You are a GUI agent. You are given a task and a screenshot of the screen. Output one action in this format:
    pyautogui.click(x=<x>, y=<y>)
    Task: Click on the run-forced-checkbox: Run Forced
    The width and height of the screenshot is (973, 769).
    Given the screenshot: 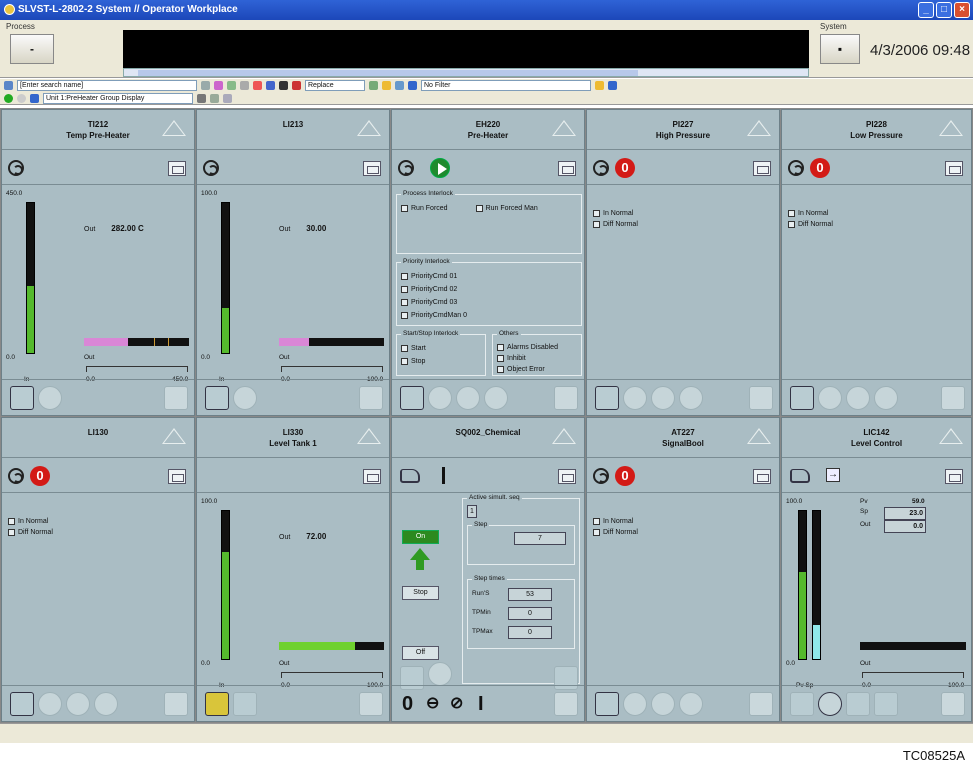 What is the action you would take?
    pyautogui.click(x=424, y=208)
    